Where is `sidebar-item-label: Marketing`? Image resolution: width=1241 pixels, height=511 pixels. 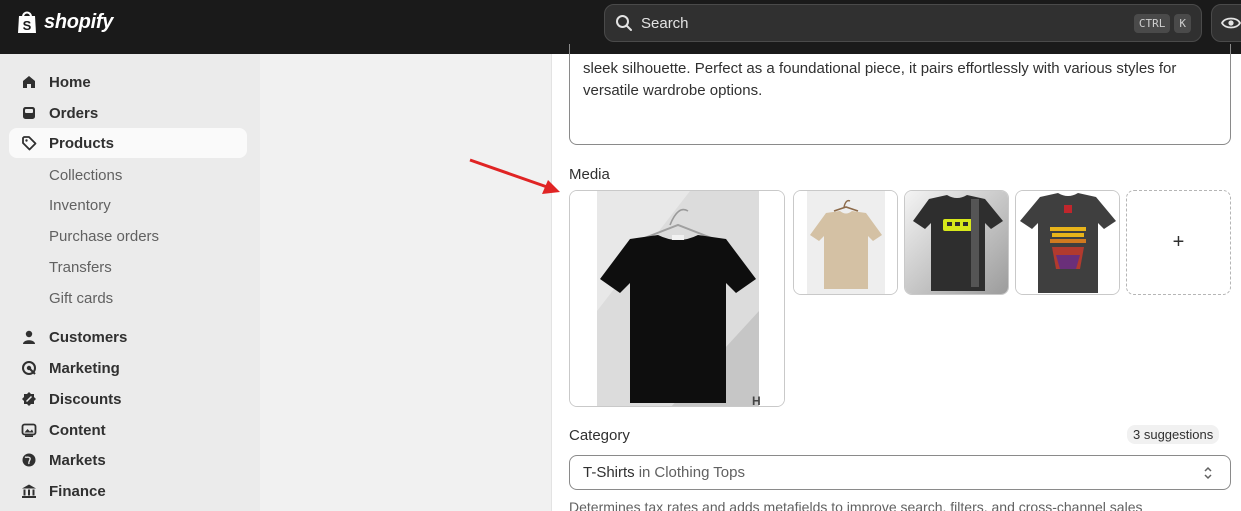 sidebar-item-label: Marketing is located at coordinates (84, 368).